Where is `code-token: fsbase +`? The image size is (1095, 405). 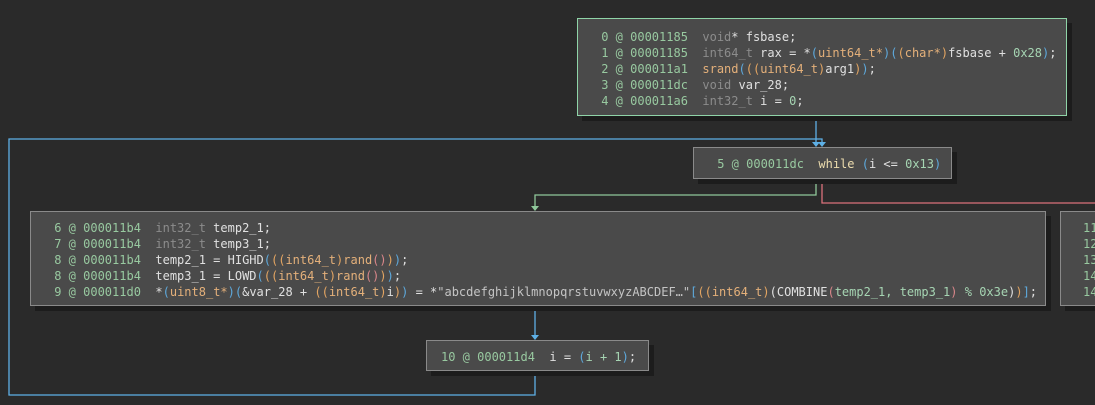
code-token: fsbase + is located at coordinates (981, 53).